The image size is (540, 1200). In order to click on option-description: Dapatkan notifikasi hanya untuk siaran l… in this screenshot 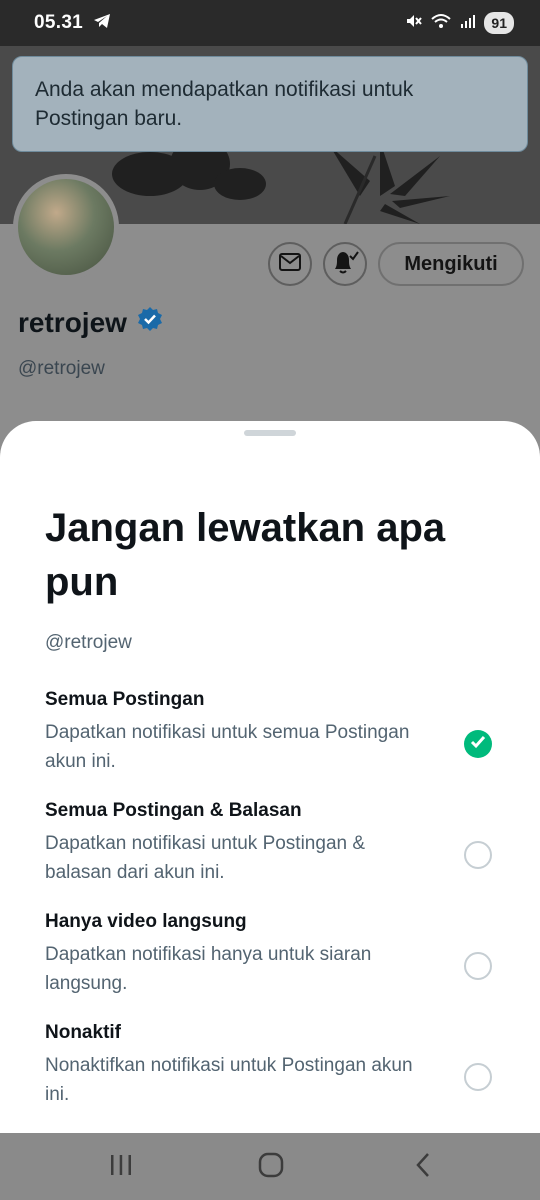, I will do `click(208, 969)`.